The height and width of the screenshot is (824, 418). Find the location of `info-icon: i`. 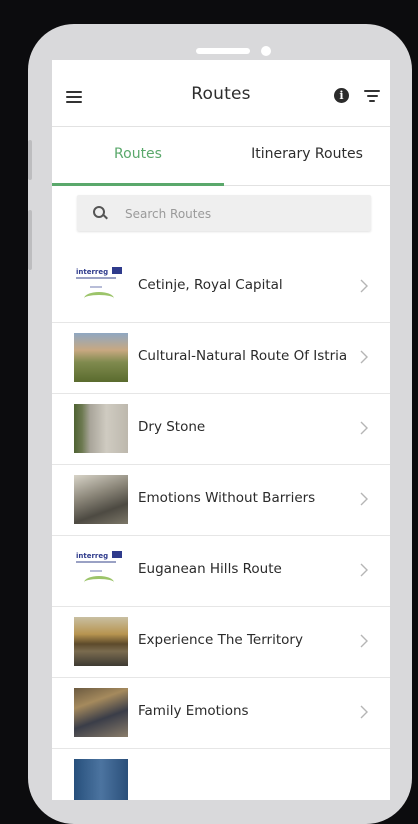

info-icon: i is located at coordinates (341, 95).